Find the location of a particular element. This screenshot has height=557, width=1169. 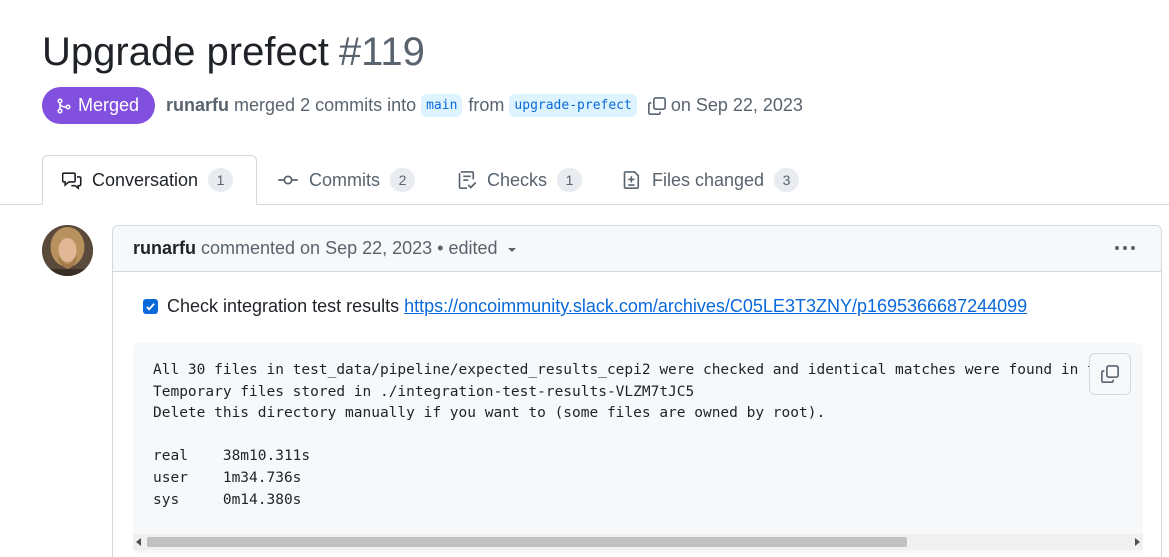

task-label: Check integration test results is located at coordinates (283, 306).